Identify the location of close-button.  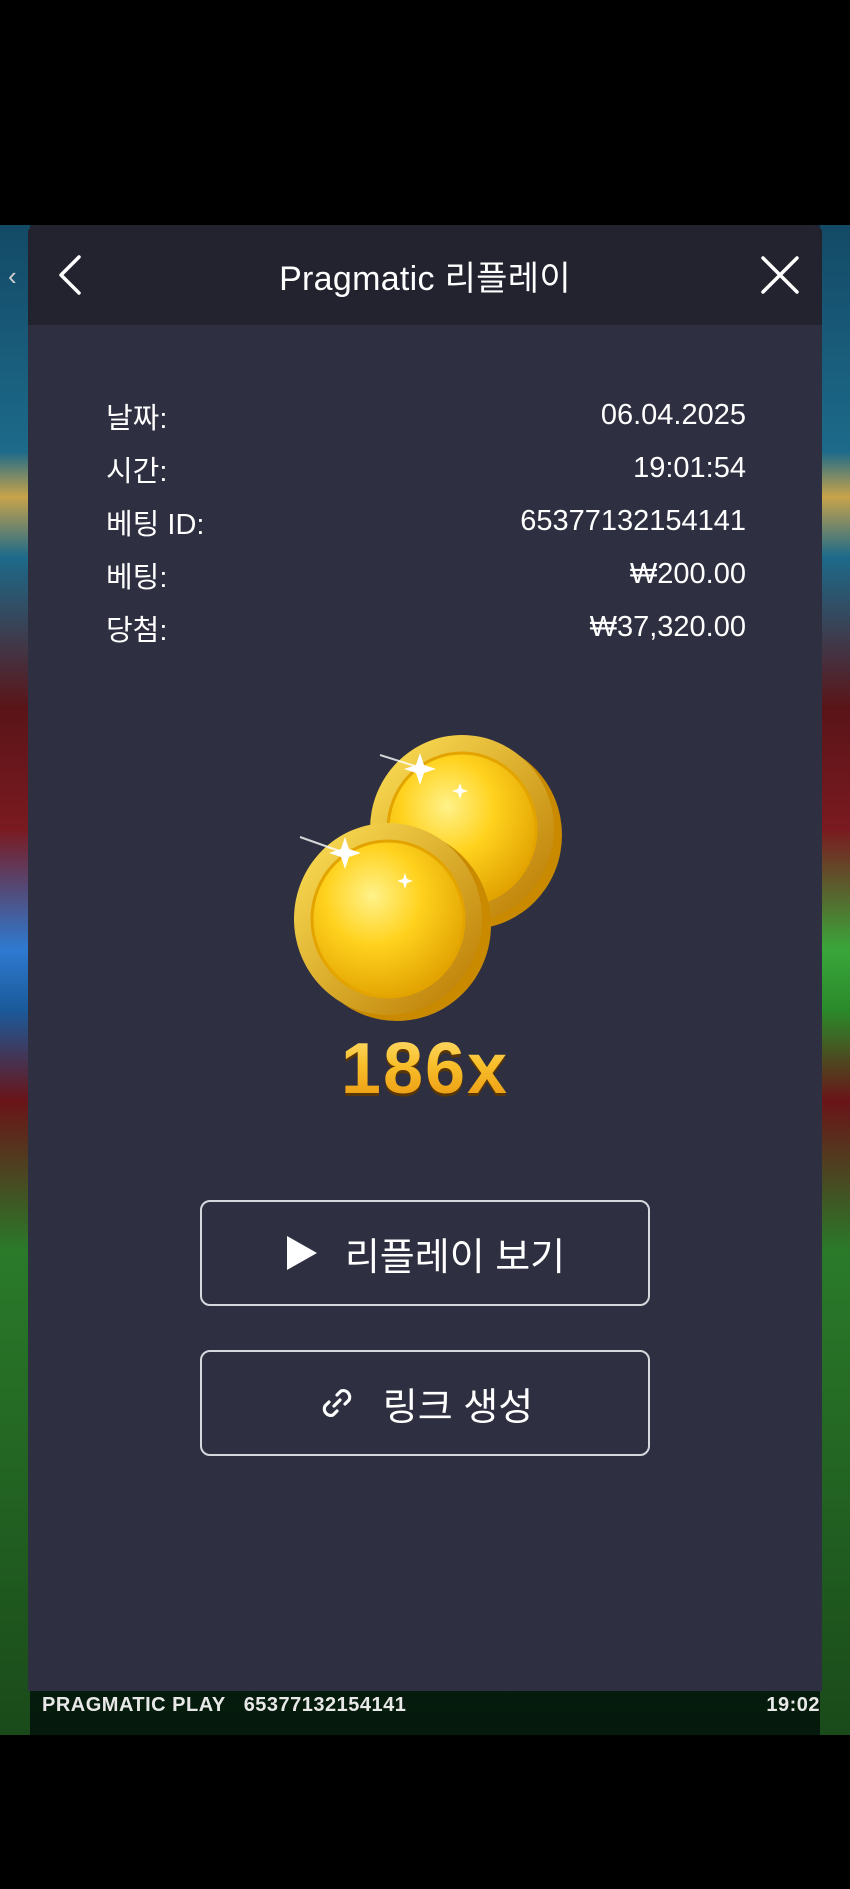
(780, 275).